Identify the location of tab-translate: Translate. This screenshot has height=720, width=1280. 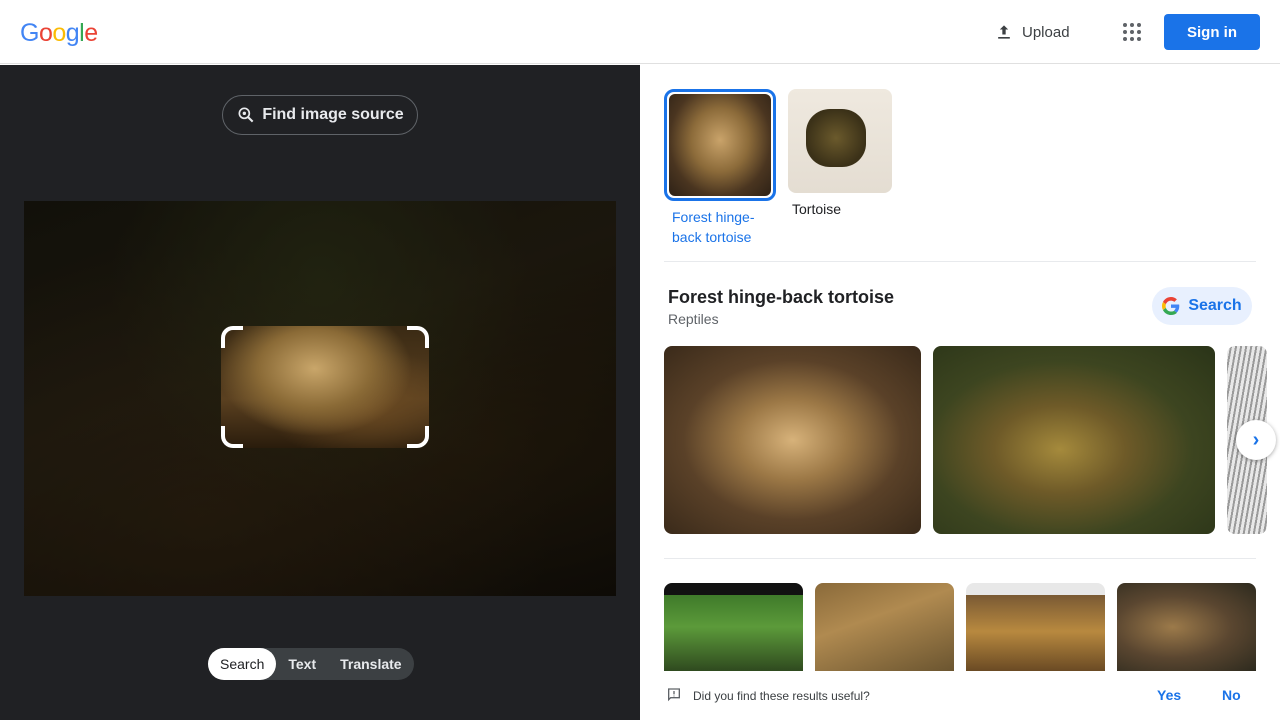
(370, 664).